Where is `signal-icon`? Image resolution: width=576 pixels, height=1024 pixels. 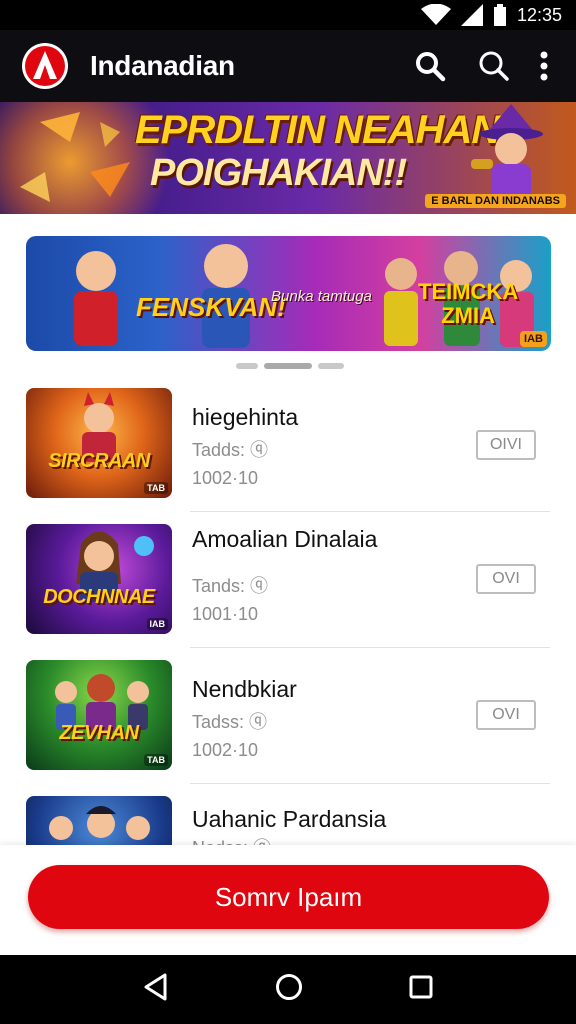
signal-icon is located at coordinates (471, 15).